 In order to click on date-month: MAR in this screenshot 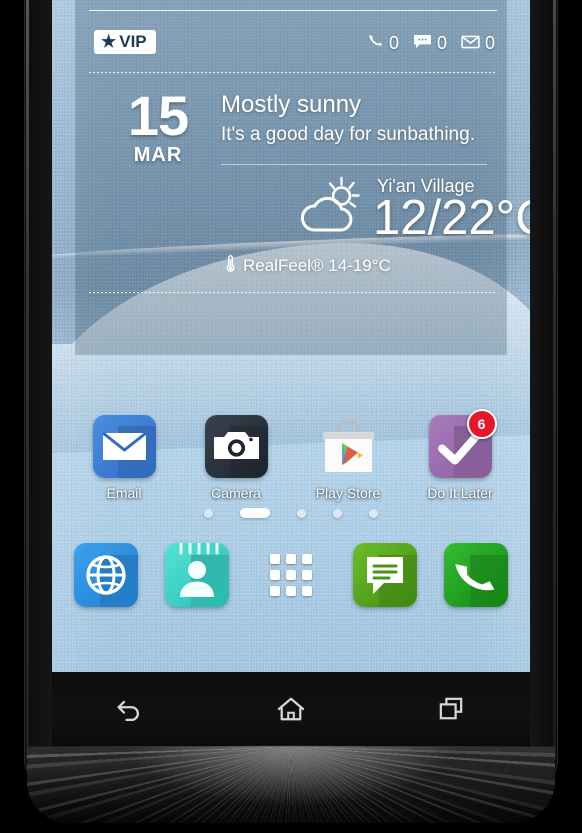, I will do `click(158, 155)`.